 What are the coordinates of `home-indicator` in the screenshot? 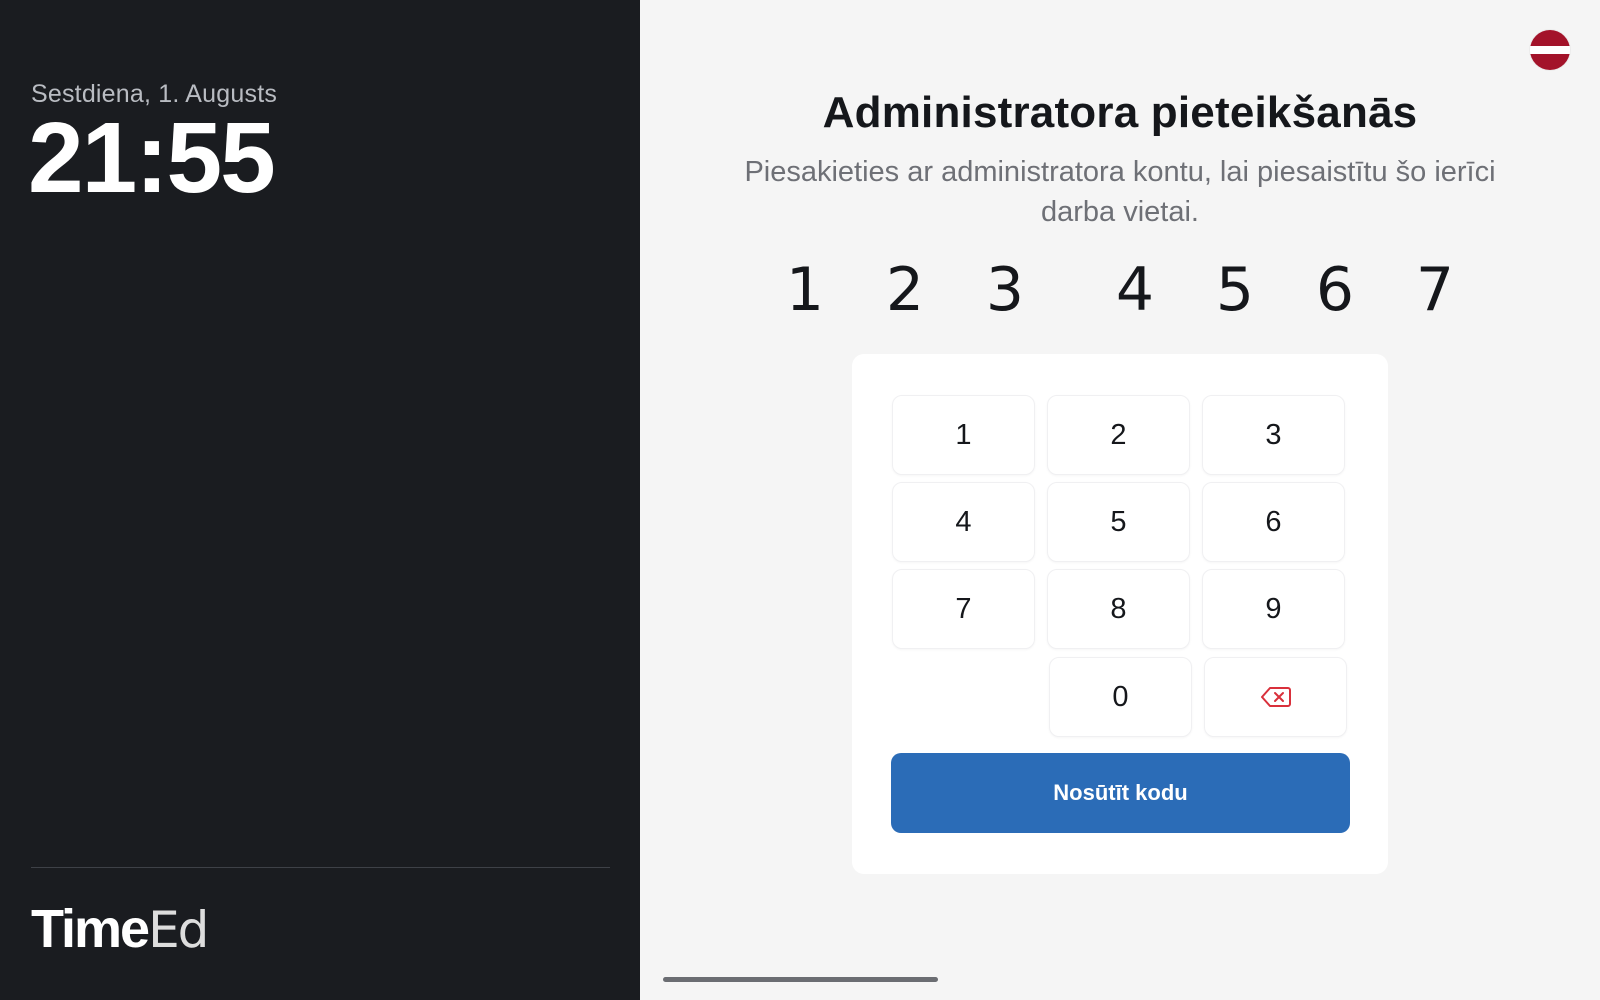 It's located at (800, 979).